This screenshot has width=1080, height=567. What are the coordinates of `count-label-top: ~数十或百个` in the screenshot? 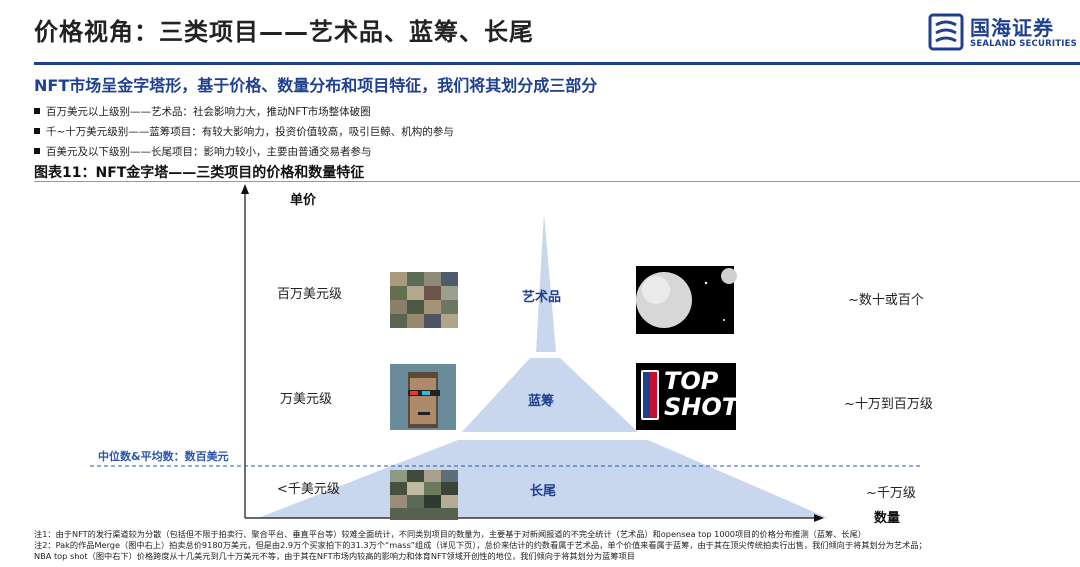 It's located at (886, 300).